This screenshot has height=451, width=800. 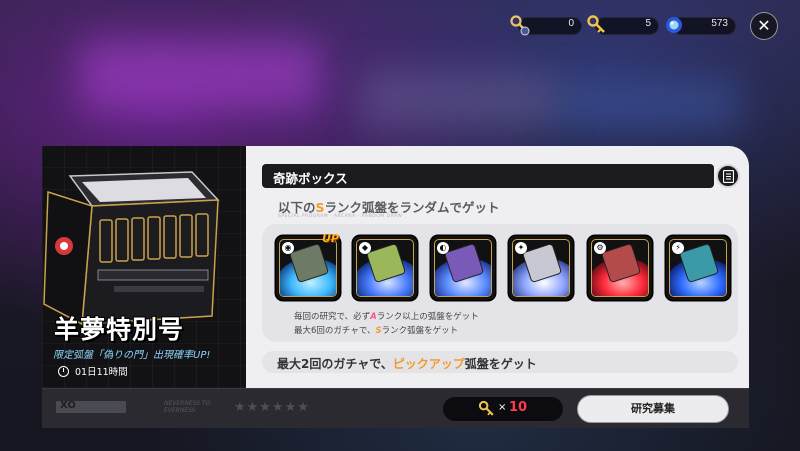 What do you see at coordinates (653, 409) in the screenshot?
I see `recruit-button: 研究募集` at bounding box center [653, 409].